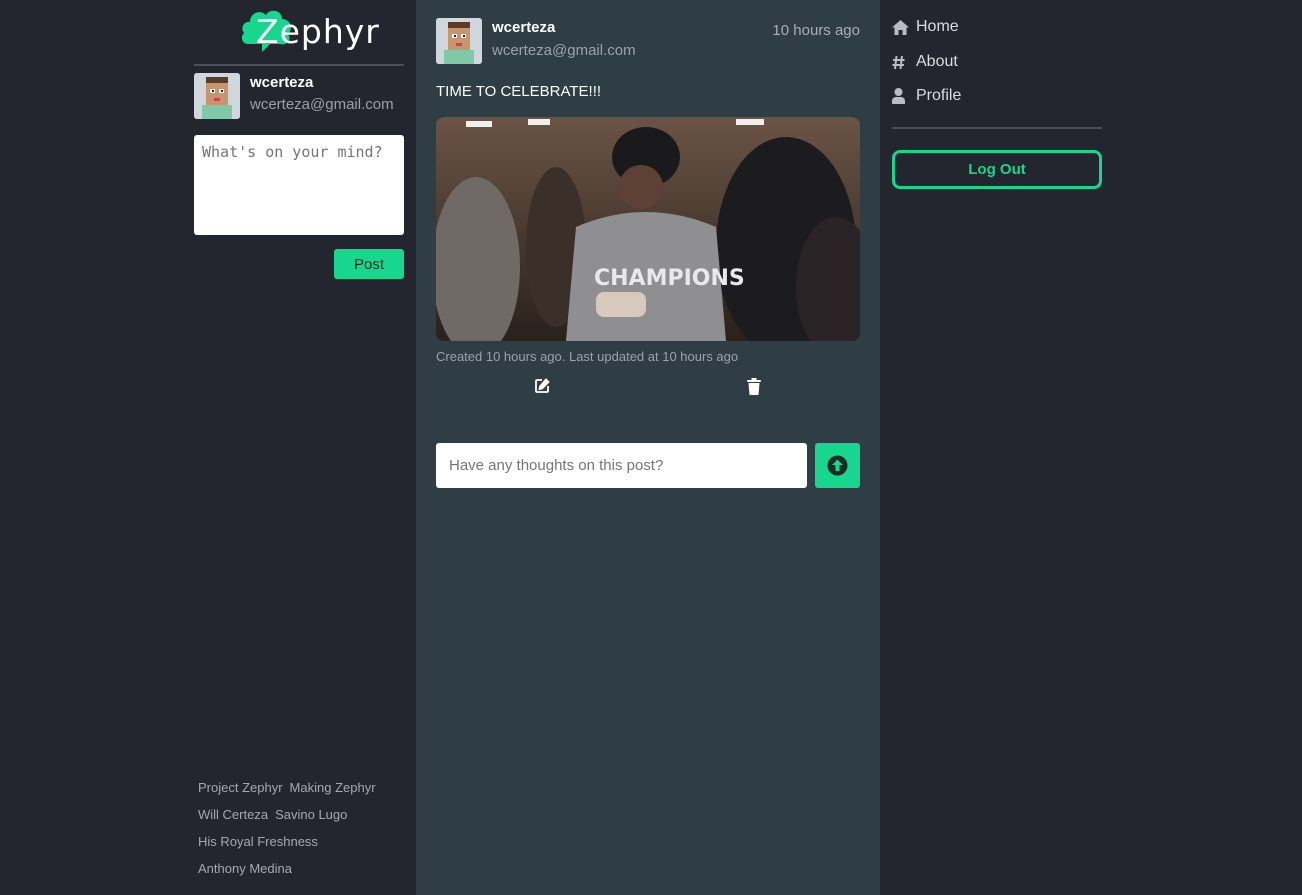 The width and height of the screenshot is (1302, 895). I want to click on footer-link: Project Zephyr, so click(240, 787).